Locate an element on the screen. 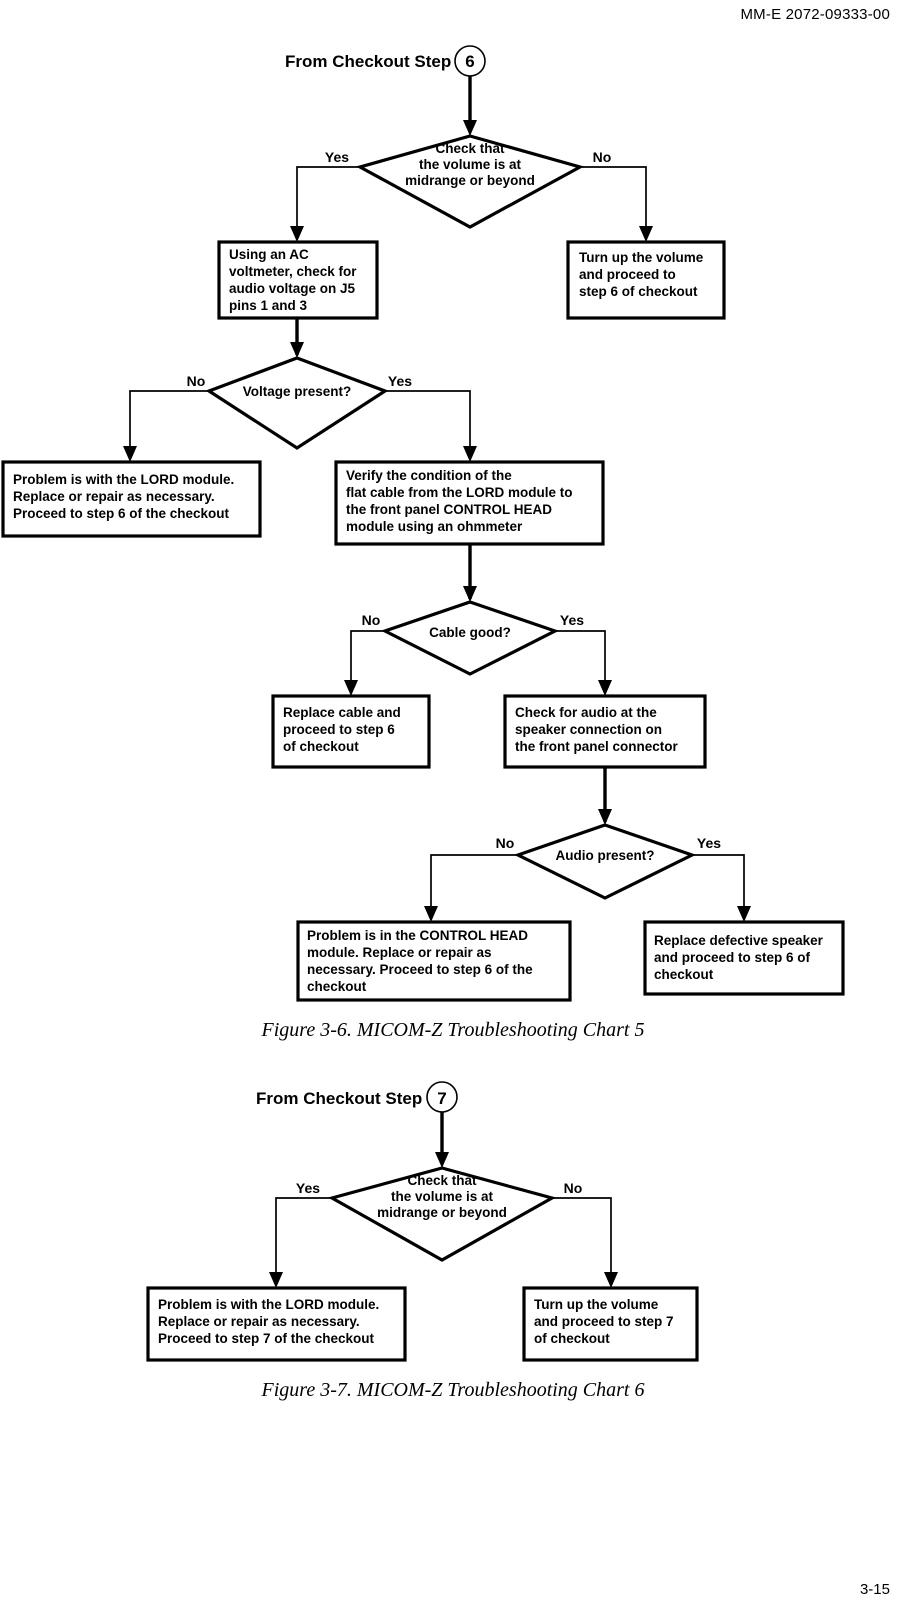 This screenshot has width=906, height=1612. branch-label-d2-left-chart5: No is located at coordinates (196, 381).